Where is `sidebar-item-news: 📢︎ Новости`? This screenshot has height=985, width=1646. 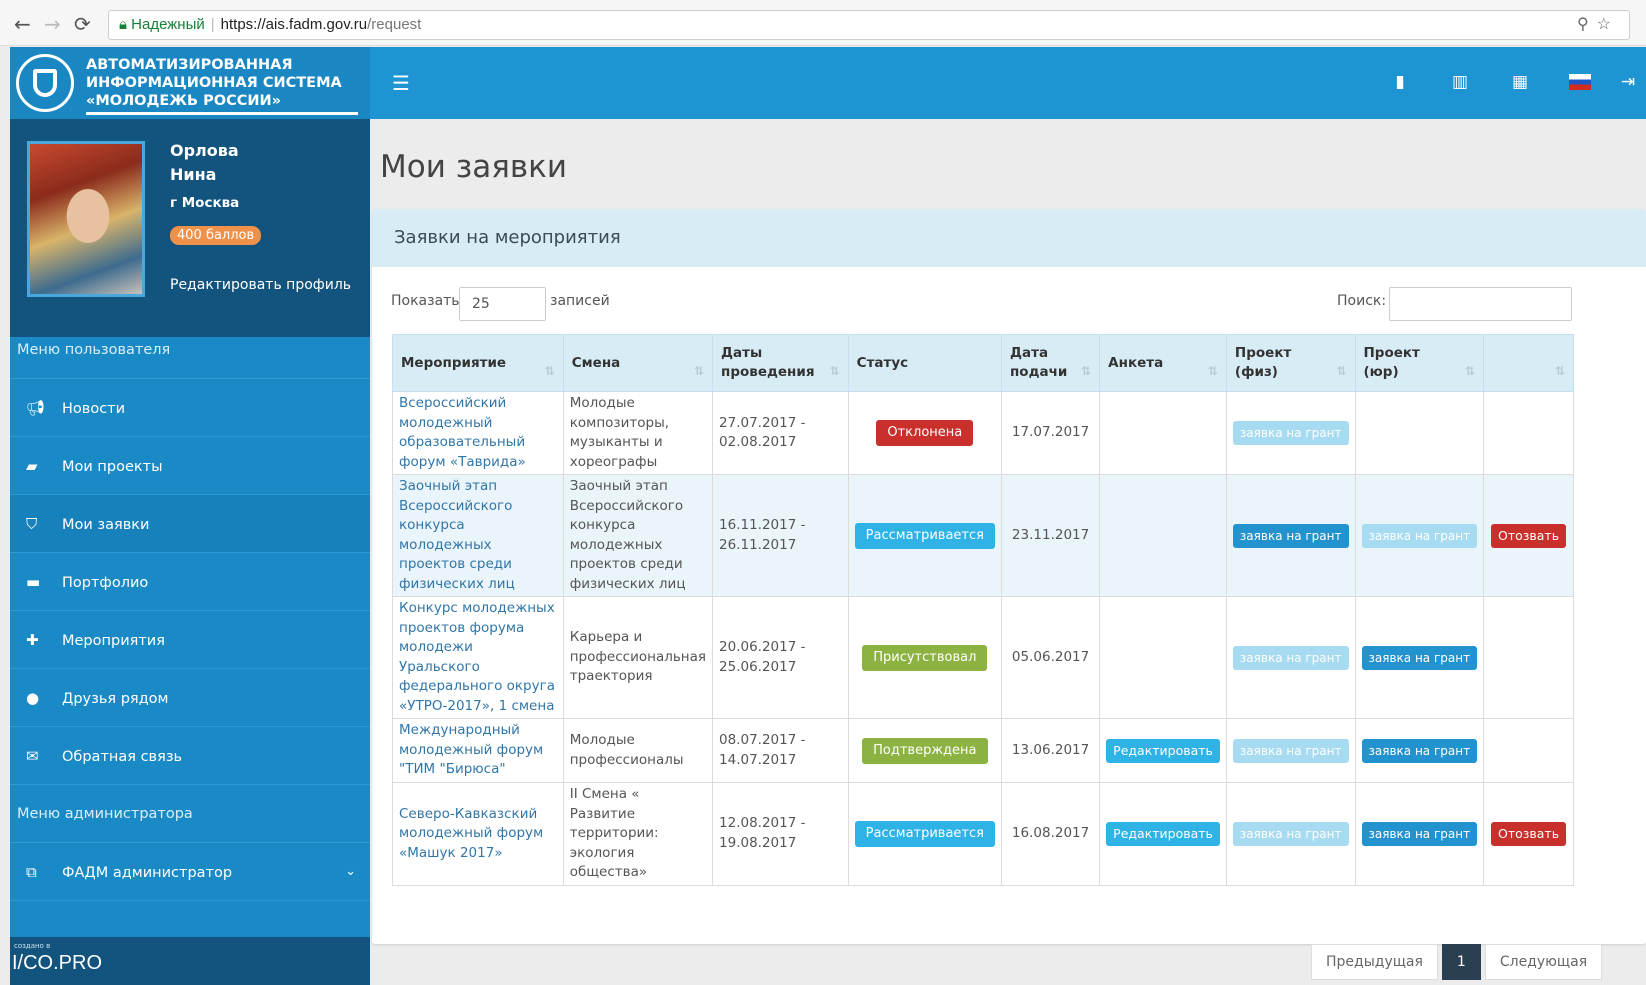 sidebar-item-news: 📢︎ Новости is located at coordinates (190, 408).